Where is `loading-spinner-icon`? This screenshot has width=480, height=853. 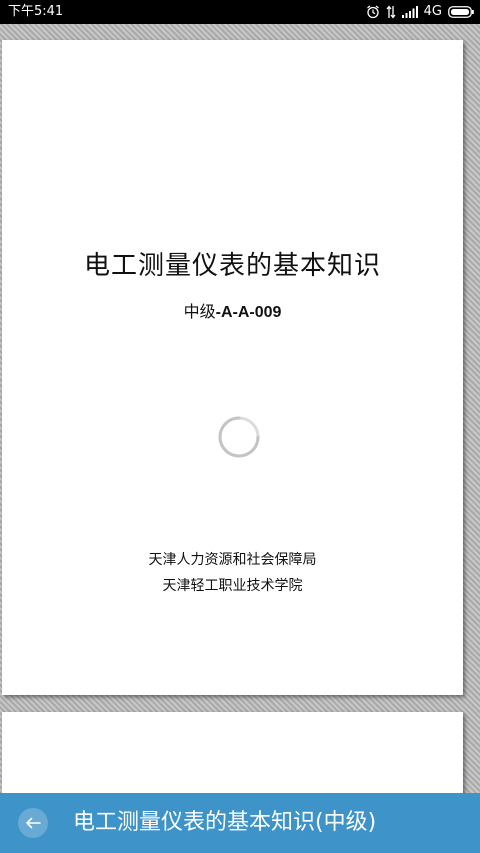 loading-spinner-icon is located at coordinates (239, 437).